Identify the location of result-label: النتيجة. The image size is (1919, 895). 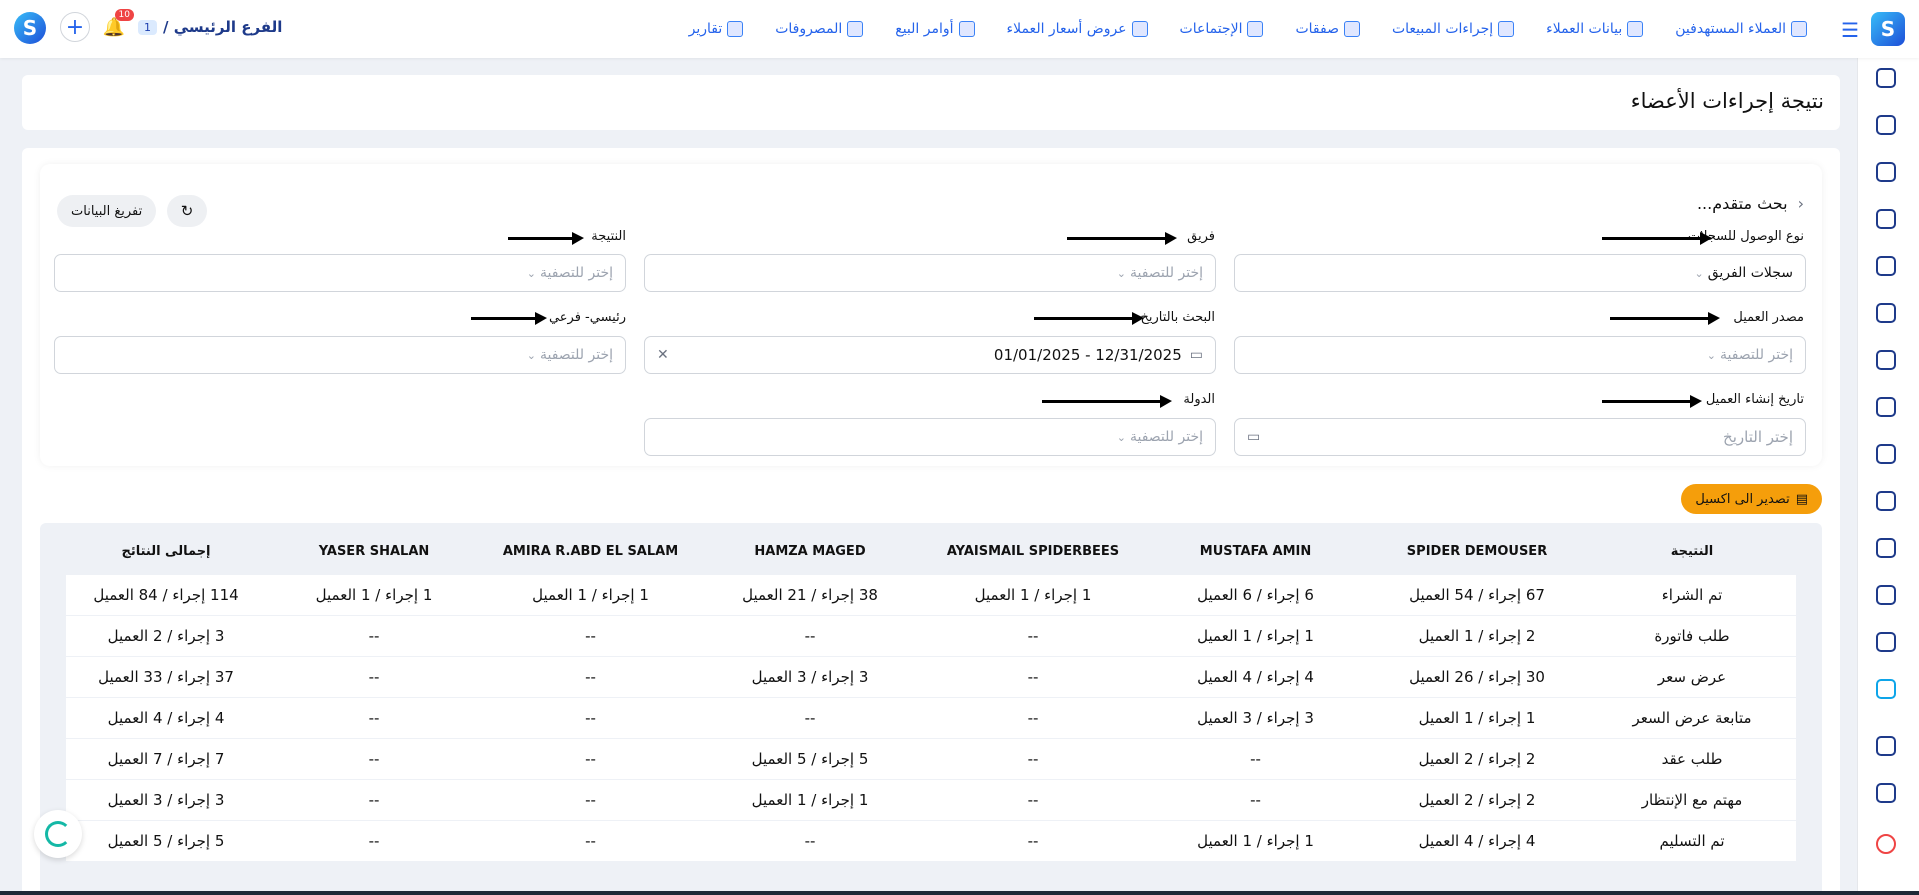
(608, 236).